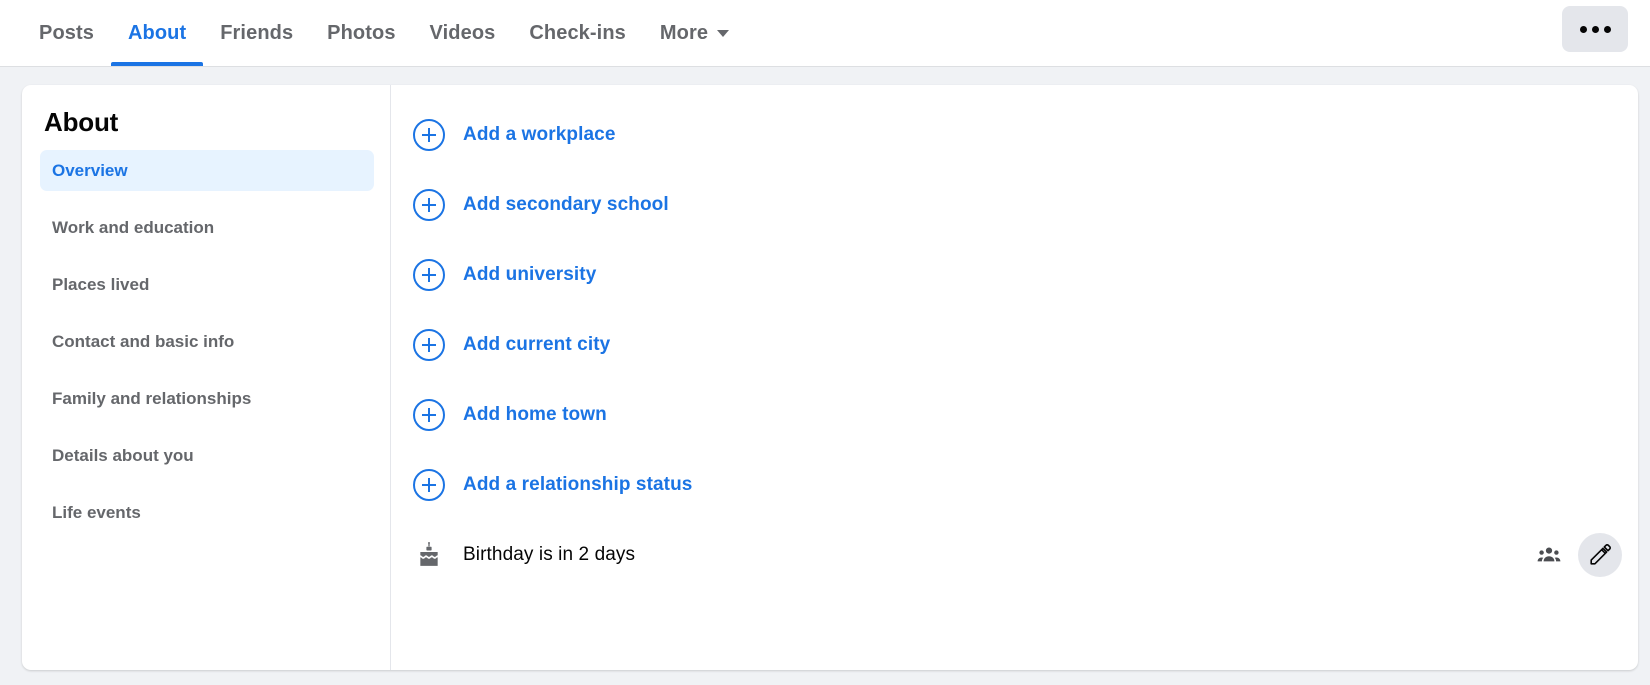 The height and width of the screenshot is (685, 1650). I want to click on sidebar-item-places-lived: Places lived, so click(207, 284).